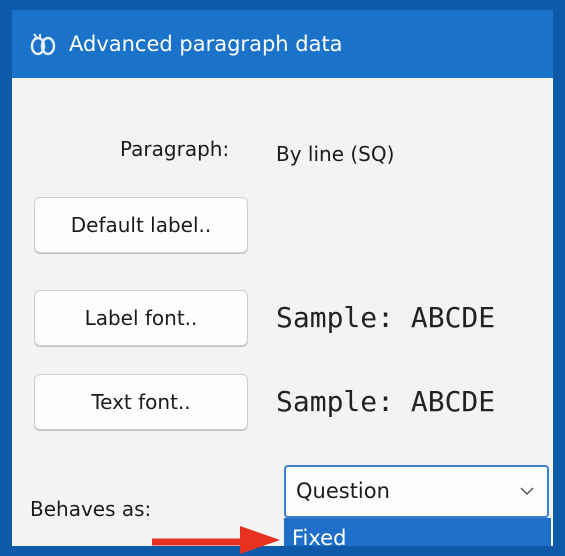 The height and width of the screenshot is (556, 565). What do you see at coordinates (527, 491) in the screenshot?
I see `chevron-down-icon` at bounding box center [527, 491].